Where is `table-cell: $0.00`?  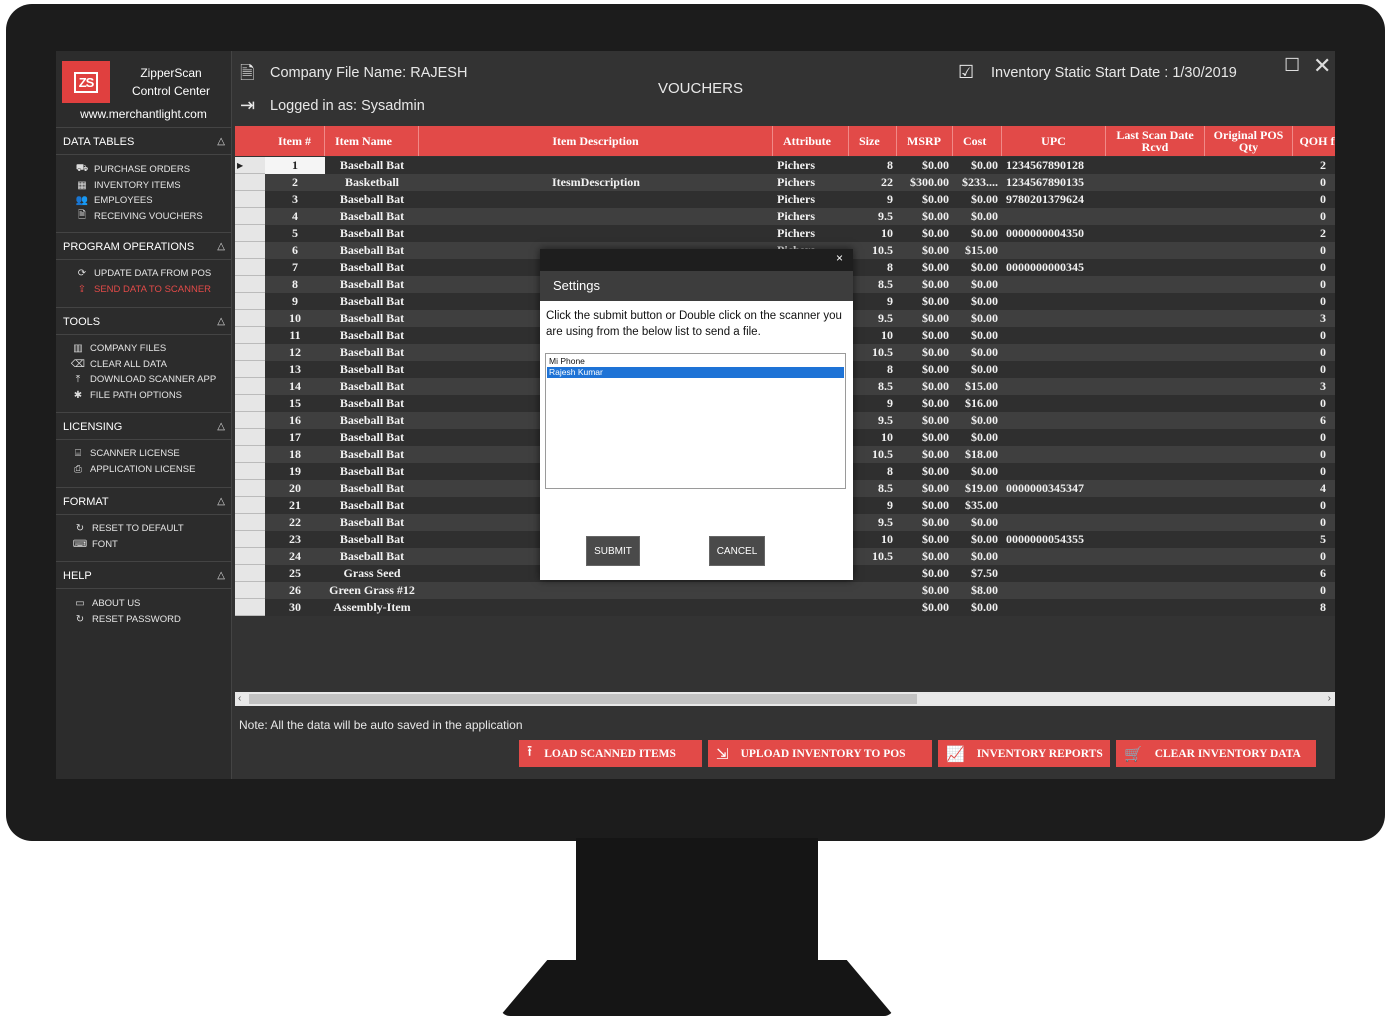 table-cell: $0.00 is located at coordinates (984, 199).